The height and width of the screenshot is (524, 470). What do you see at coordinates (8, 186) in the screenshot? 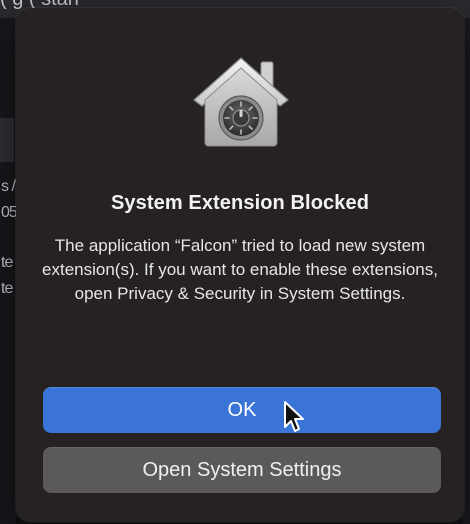
I see `background-text: s /` at bounding box center [8, 186].